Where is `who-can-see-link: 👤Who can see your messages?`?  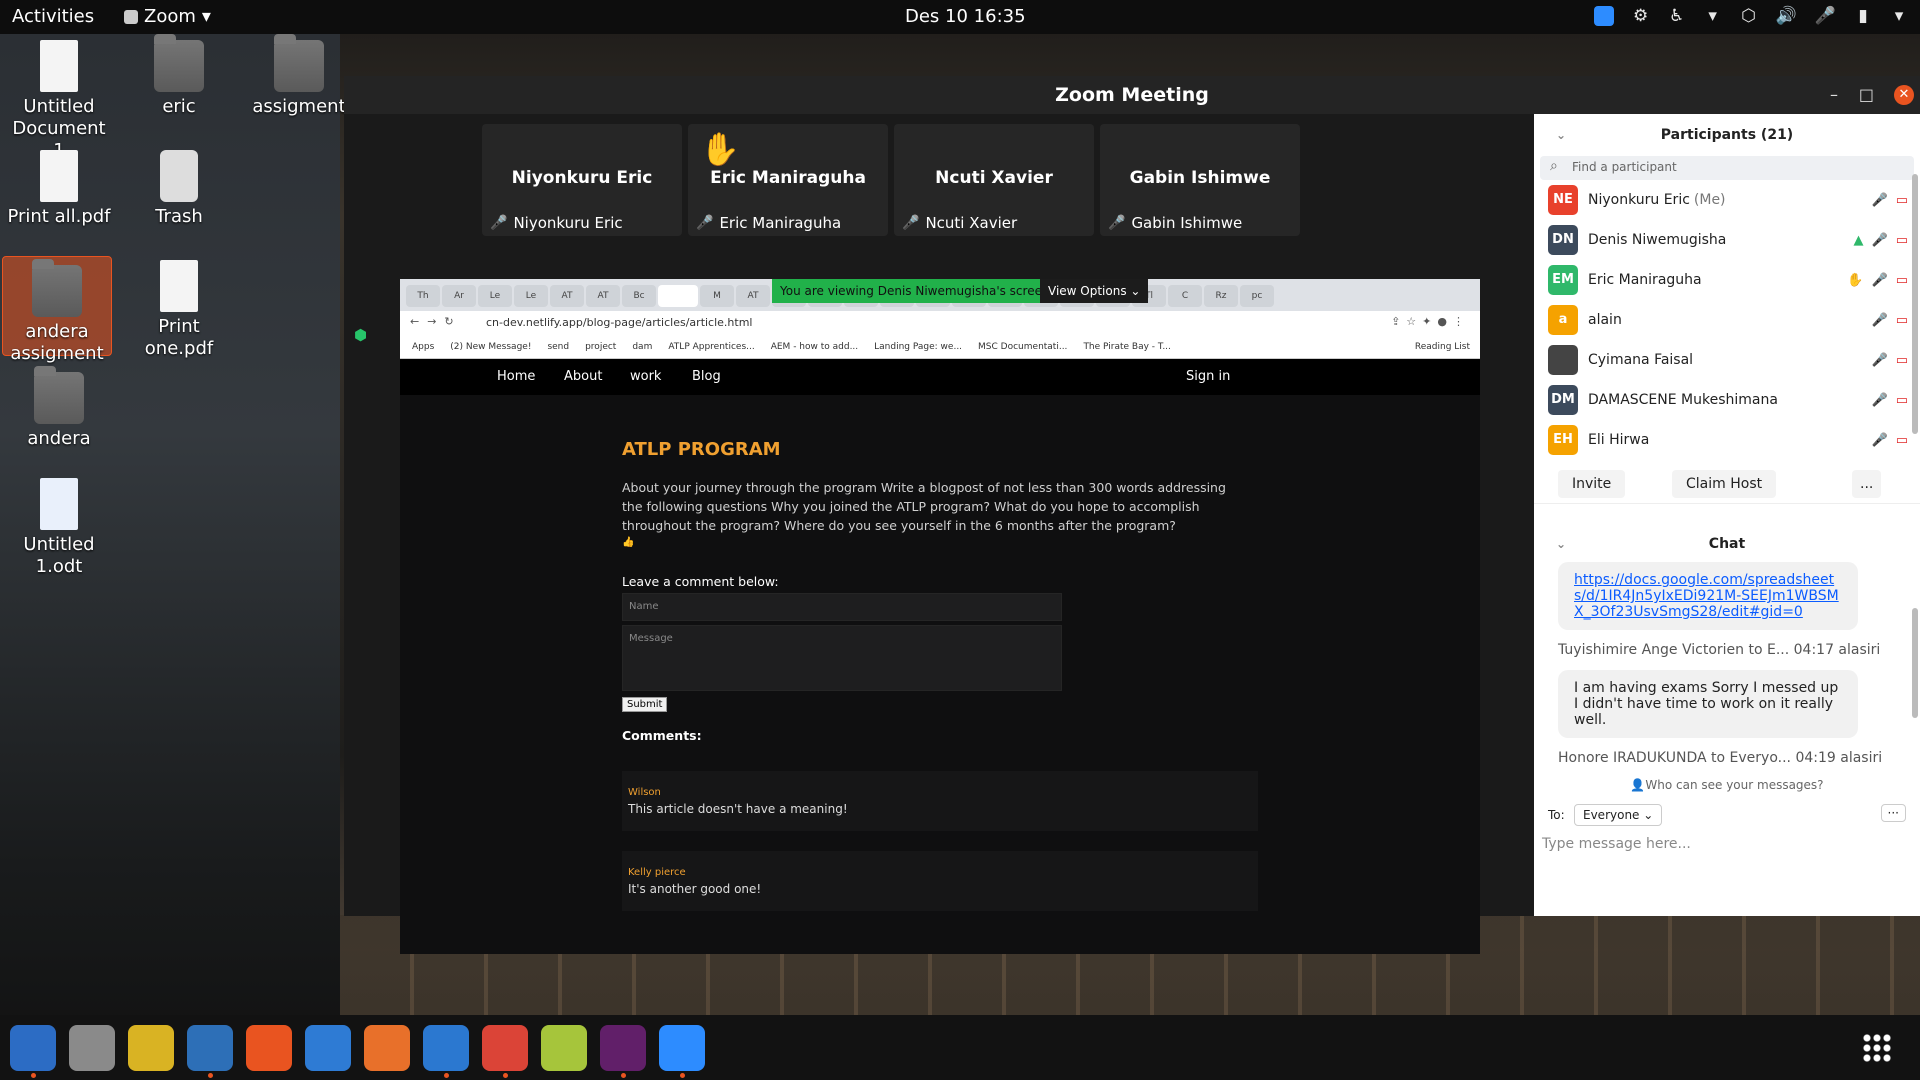 who-can-see-link: 👤Who can see your messages? is located at coordinates (1727, 785).